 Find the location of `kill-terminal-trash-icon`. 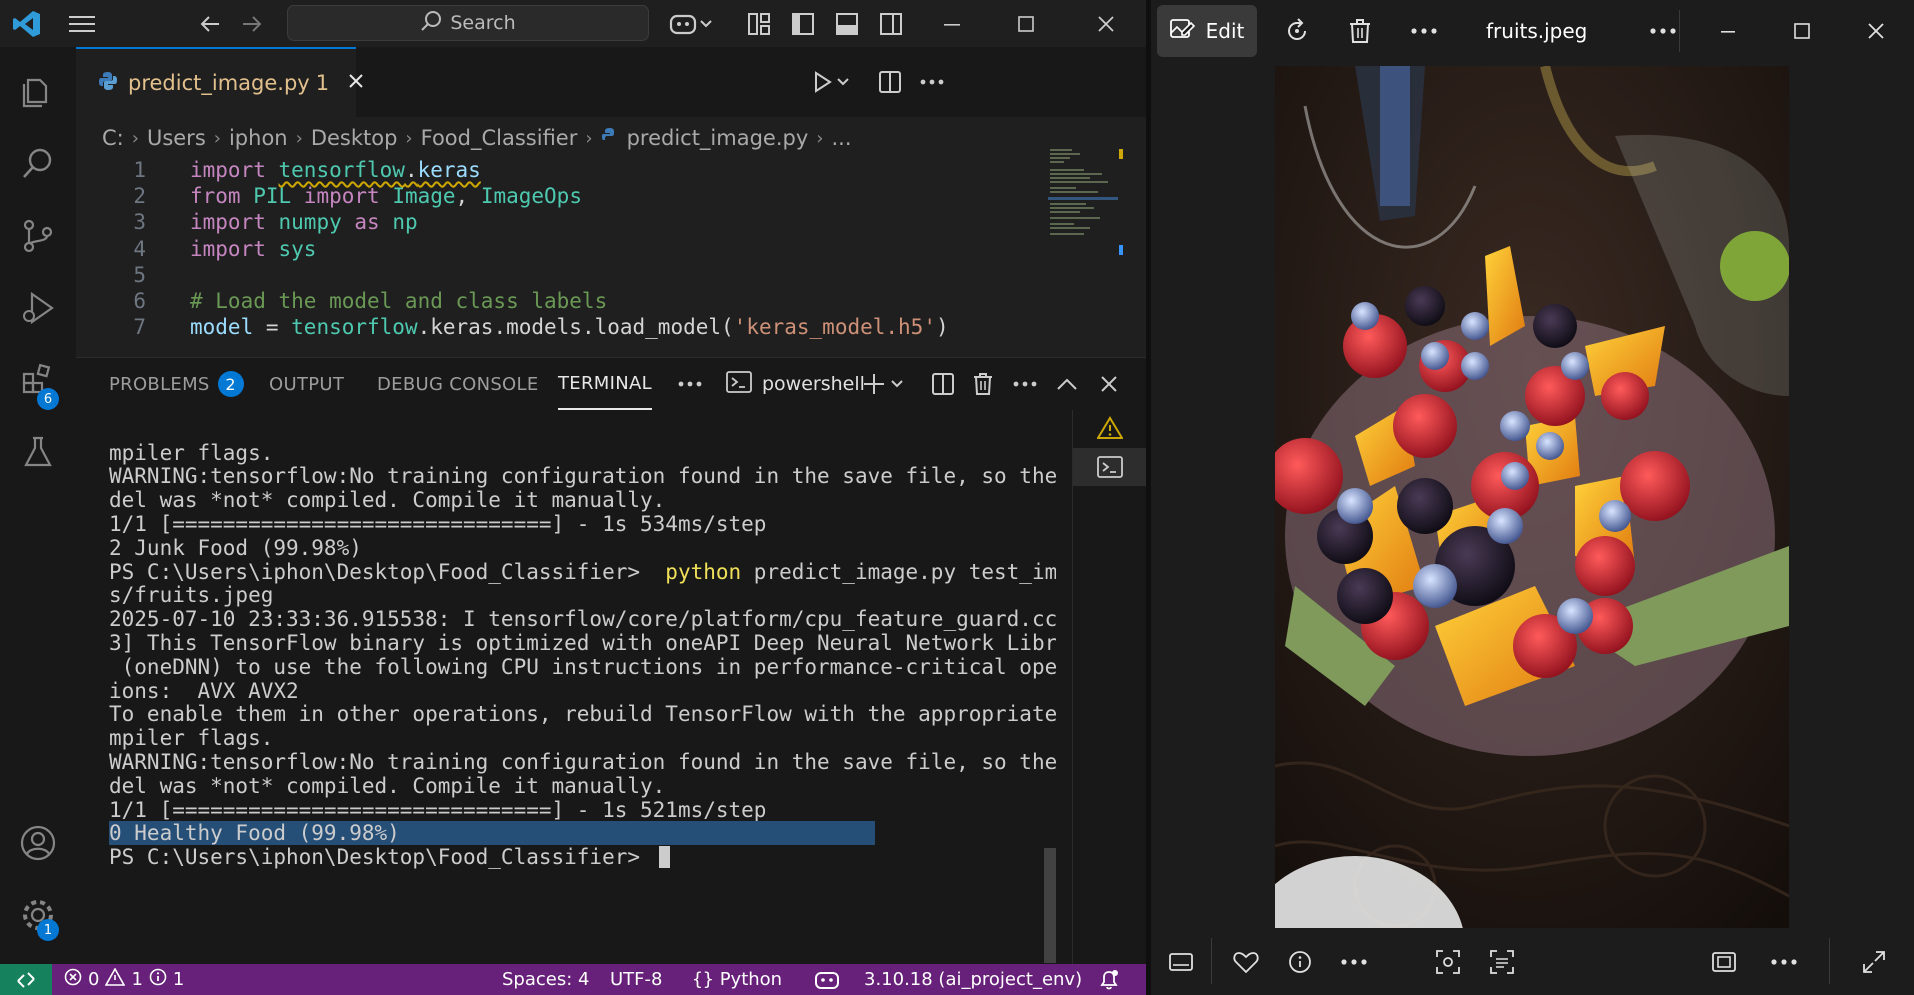

kill-terminal-trash-icon is located at coordinates (983, 384).